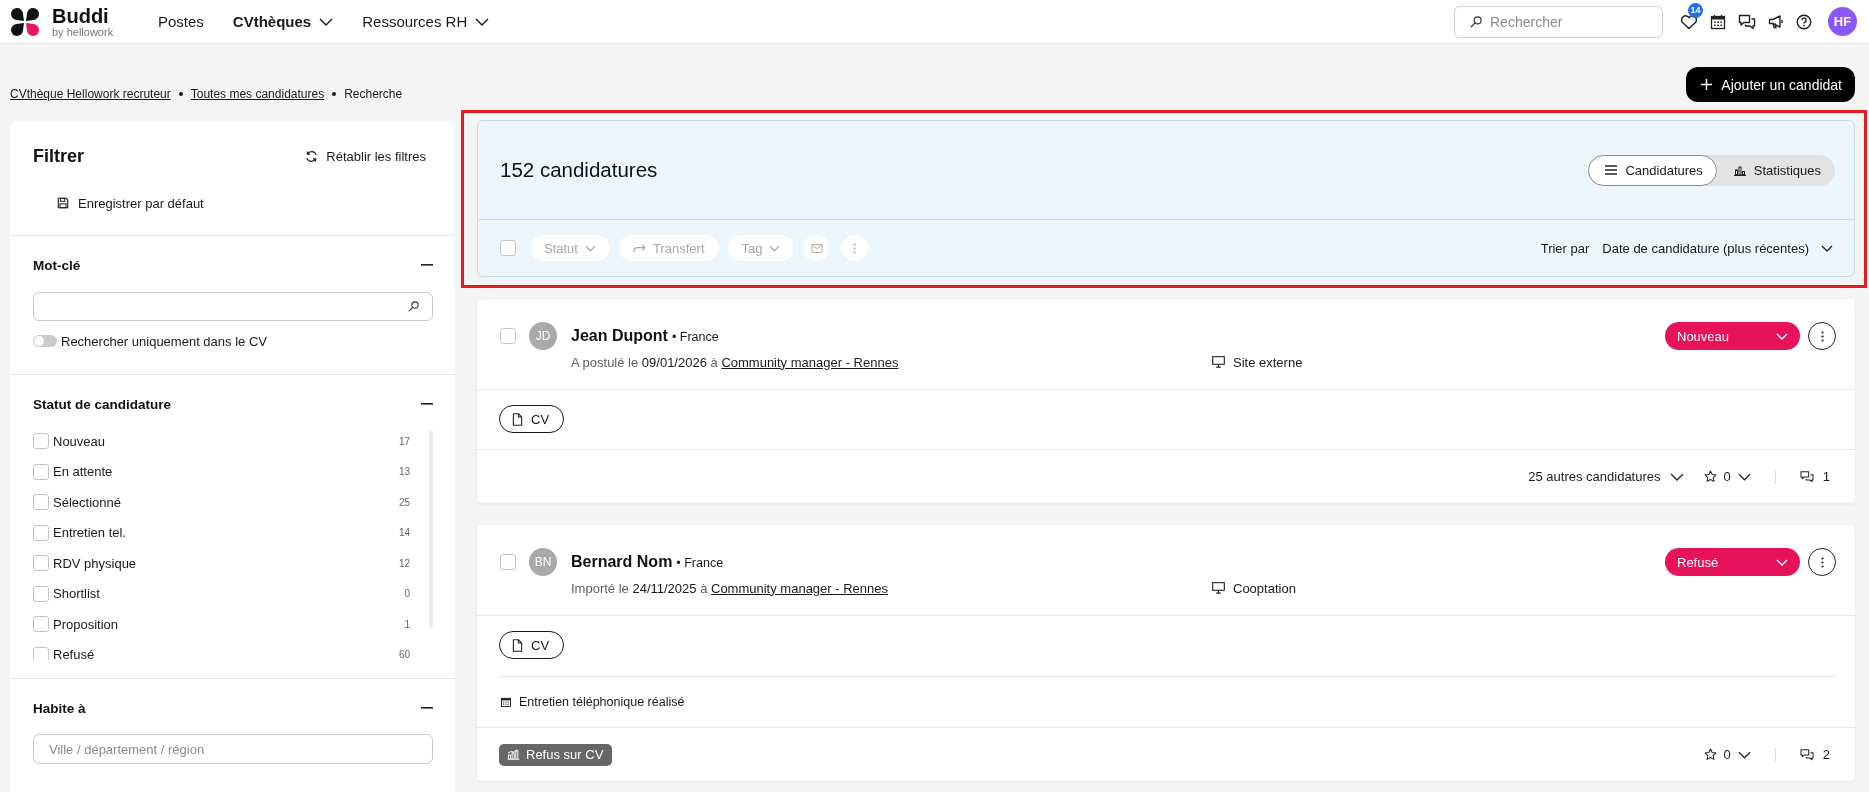 The width and height of the screenshot is (1869, 792). What do you see at coordinates (57, 265) in the screenshot?
I see `section-title: Mot-clé` at bounding box center [57, 265].